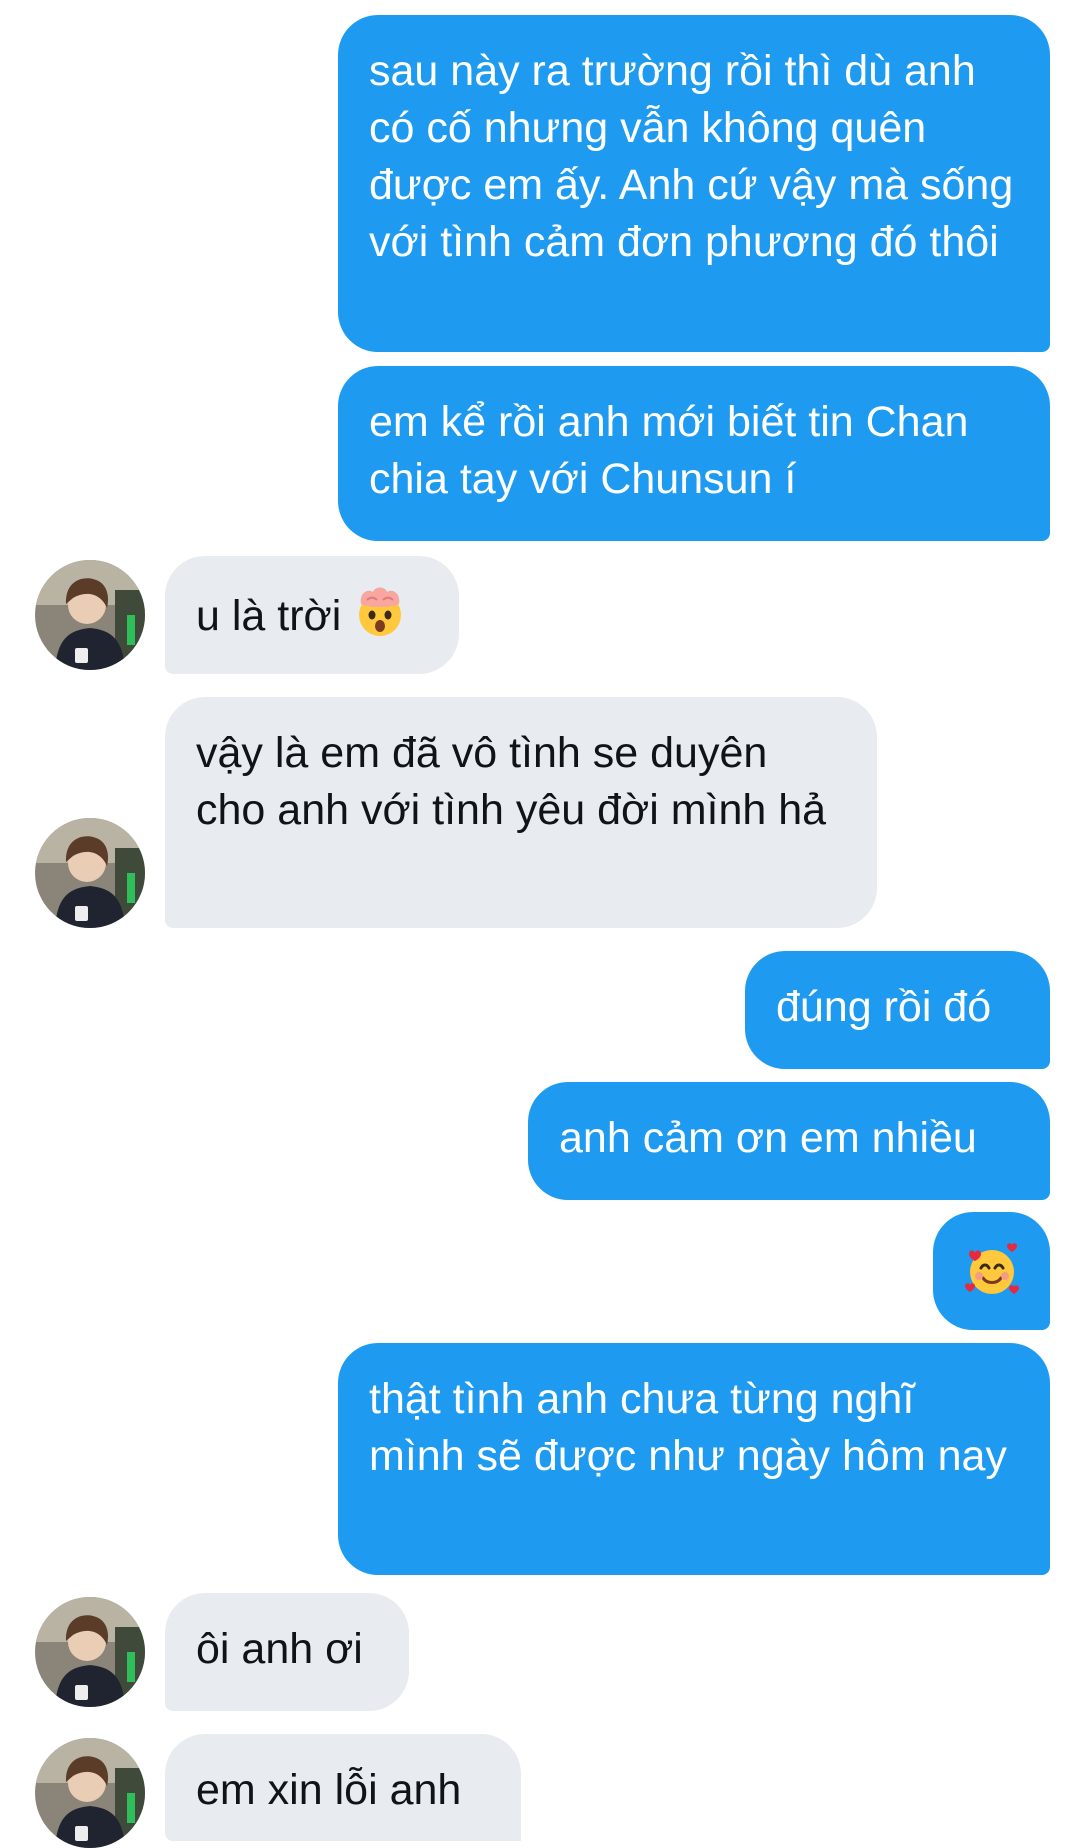 The width and height of the screenshot is (1080, 1848). I want to click on received-message-bubble: ôi anh ơi, so click(287, 1652).